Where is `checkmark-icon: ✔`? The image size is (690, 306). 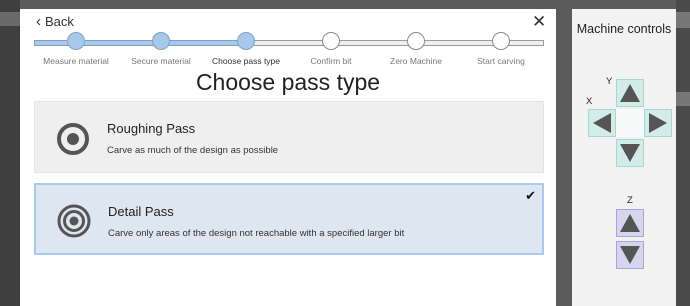 checkmark-icon: ✔ is located at coordinates (530, 195).